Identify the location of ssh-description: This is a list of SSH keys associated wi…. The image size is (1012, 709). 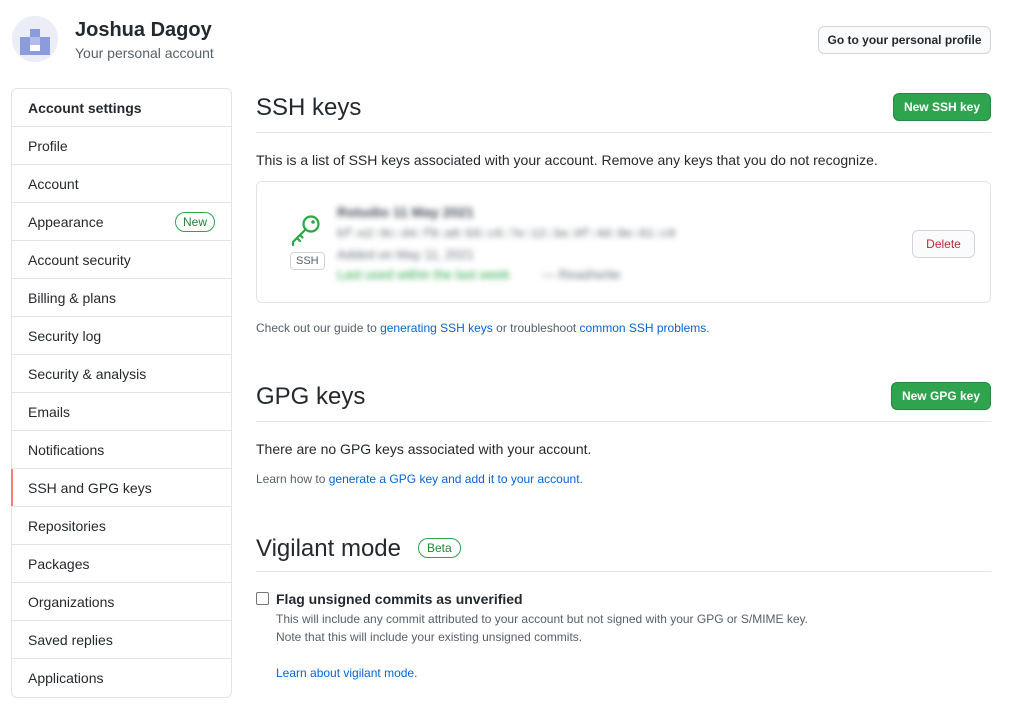
(567, 160).